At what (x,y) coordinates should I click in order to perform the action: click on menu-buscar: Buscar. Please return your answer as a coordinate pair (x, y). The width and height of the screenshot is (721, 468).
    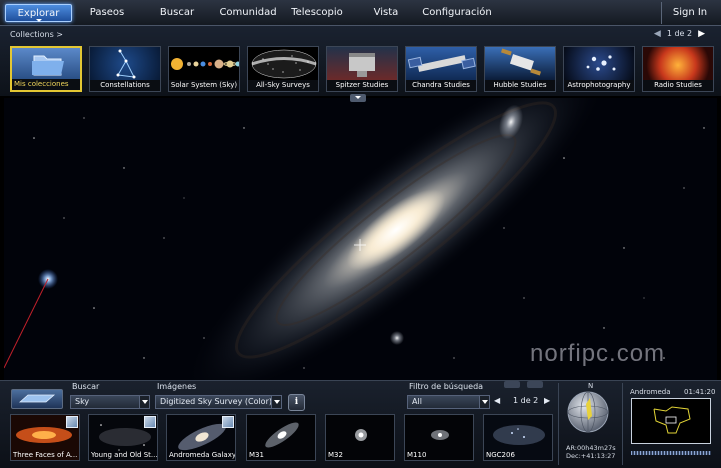
    Looking at the image, I should click on (177, 13).